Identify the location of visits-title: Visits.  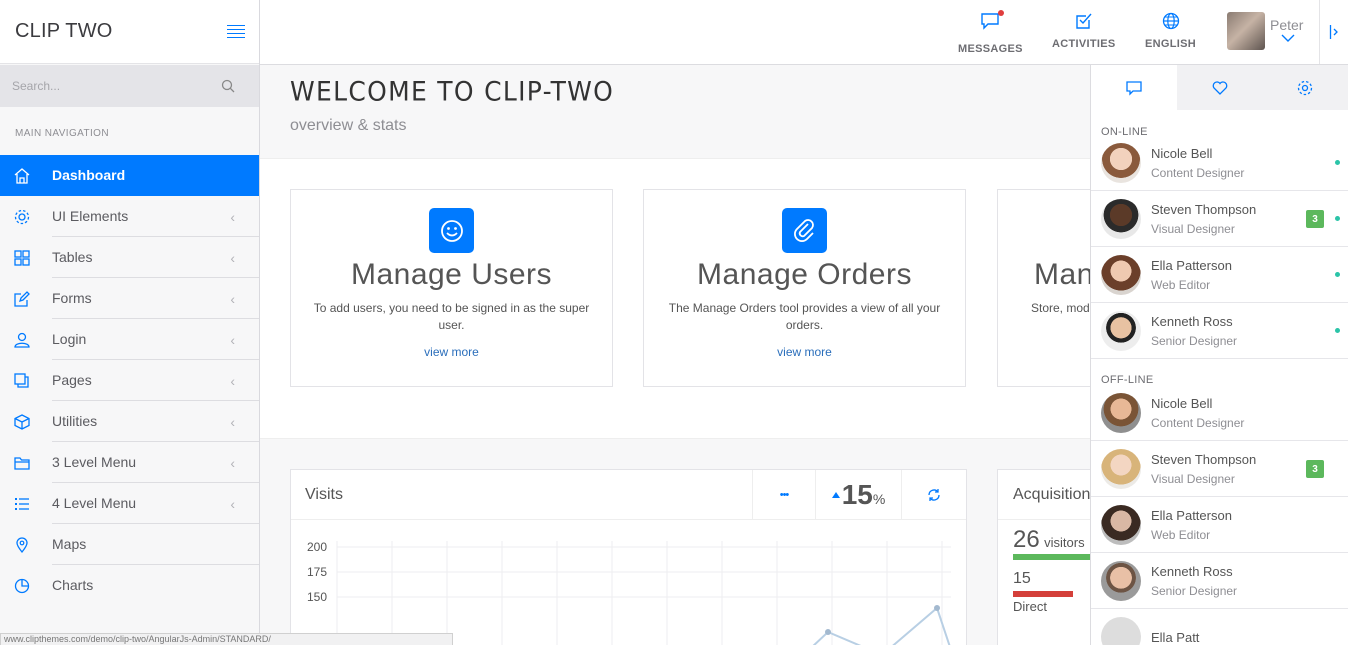
(324, 494).